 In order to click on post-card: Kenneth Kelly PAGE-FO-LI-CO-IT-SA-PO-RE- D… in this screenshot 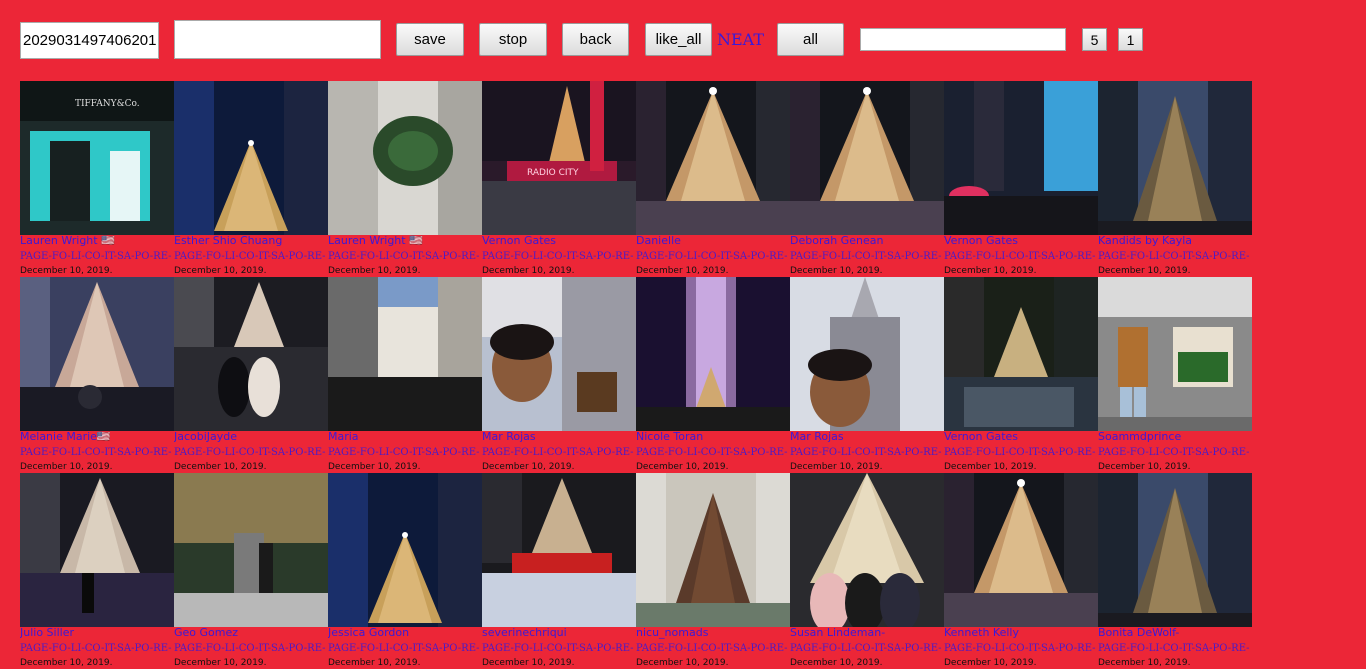, I will do `click(1021, 571)`.